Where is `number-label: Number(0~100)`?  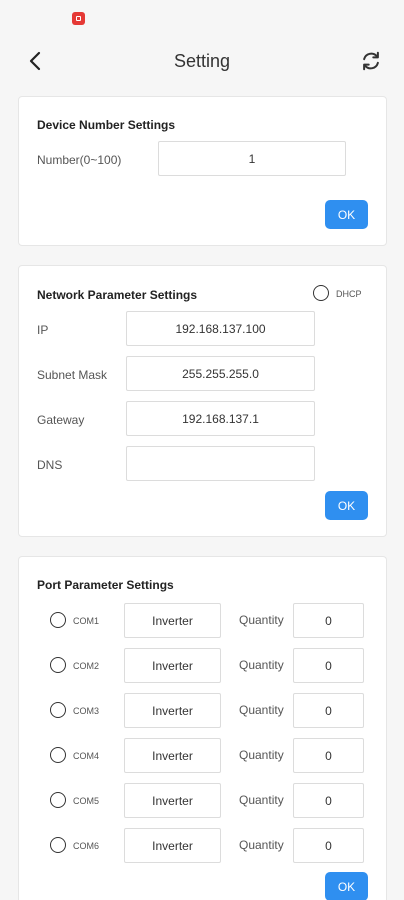 number-label: Number(0~100) is located at coordinates (79, 160).